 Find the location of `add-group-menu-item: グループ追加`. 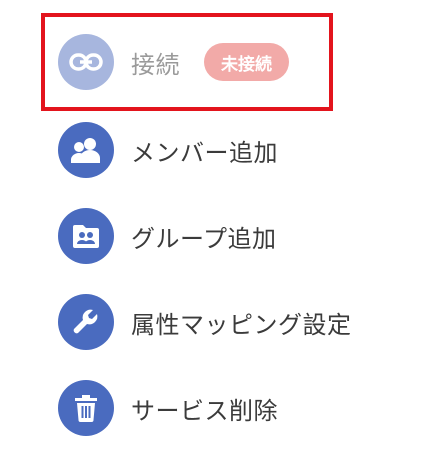

add-group-menu-item: グループ追加 is located at coordinates (228, 236).